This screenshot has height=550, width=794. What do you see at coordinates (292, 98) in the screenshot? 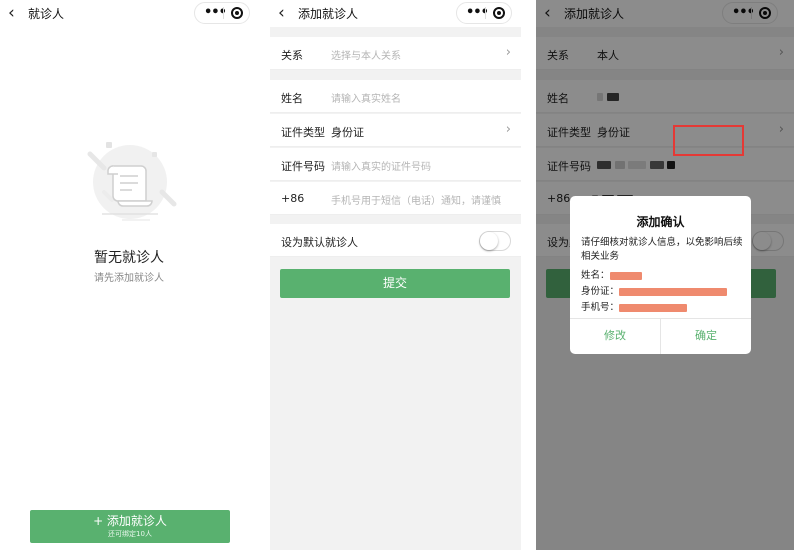
I see `name-label: 姓名` at bounding box center [292, 98].